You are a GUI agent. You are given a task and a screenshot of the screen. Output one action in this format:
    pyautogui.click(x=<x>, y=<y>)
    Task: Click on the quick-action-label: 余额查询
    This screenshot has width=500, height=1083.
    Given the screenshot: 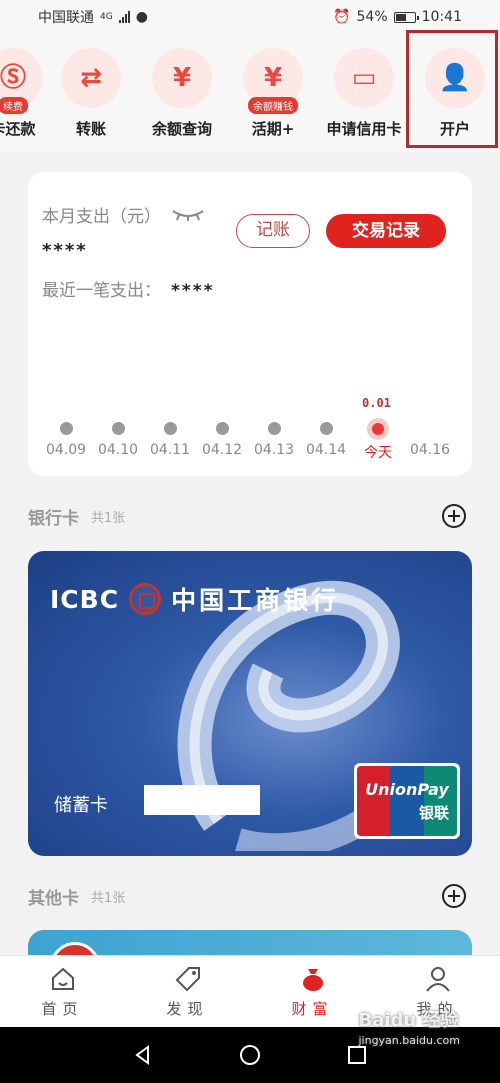 What is the action you would take?
    pyautogui.click(x=181, y=129)
    